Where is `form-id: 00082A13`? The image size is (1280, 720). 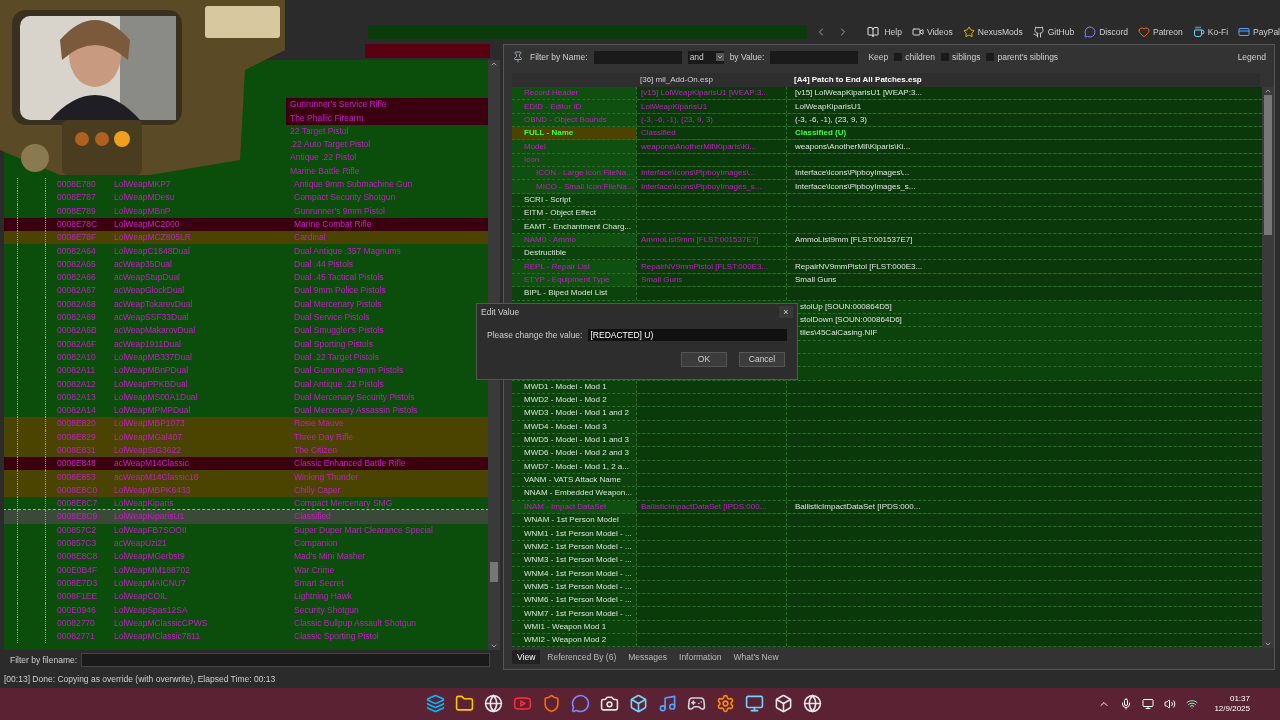
form-id: 00082A13 is located at coordinates (76, 396).